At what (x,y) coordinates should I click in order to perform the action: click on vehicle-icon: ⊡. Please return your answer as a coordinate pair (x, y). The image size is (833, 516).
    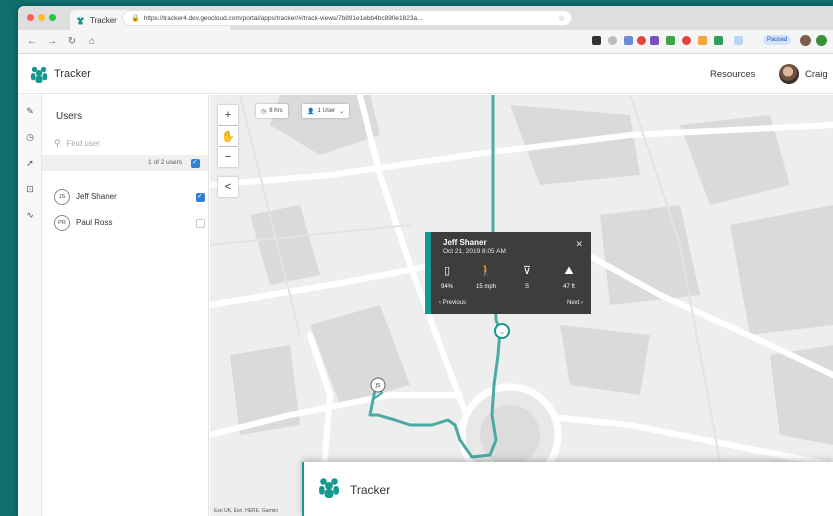
    Looking at the image, I should click on (30, 189).